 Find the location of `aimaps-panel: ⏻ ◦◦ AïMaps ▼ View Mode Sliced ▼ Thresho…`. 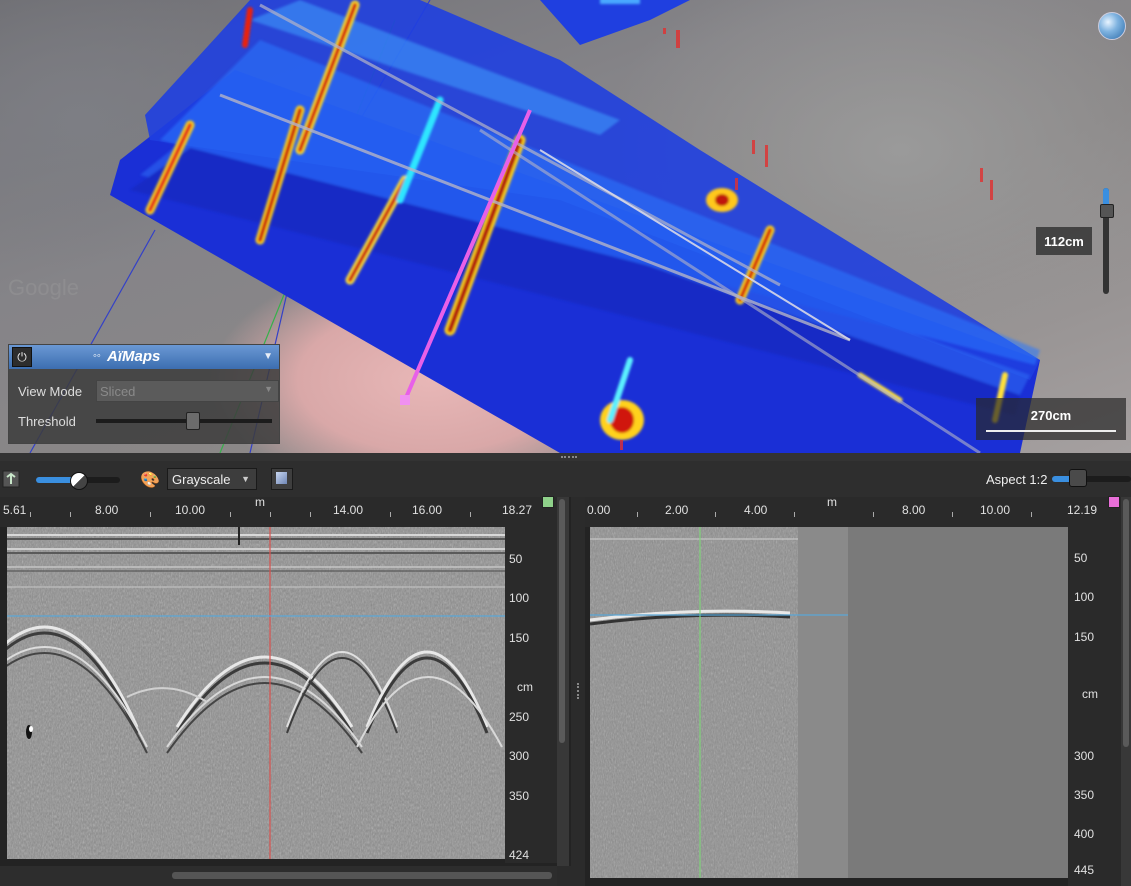

aimaps-panel: ⏻ ◦◦ AïMaps ▼ View Mode Sliced ▼ Thresho… is located at coordinates (144, 394).